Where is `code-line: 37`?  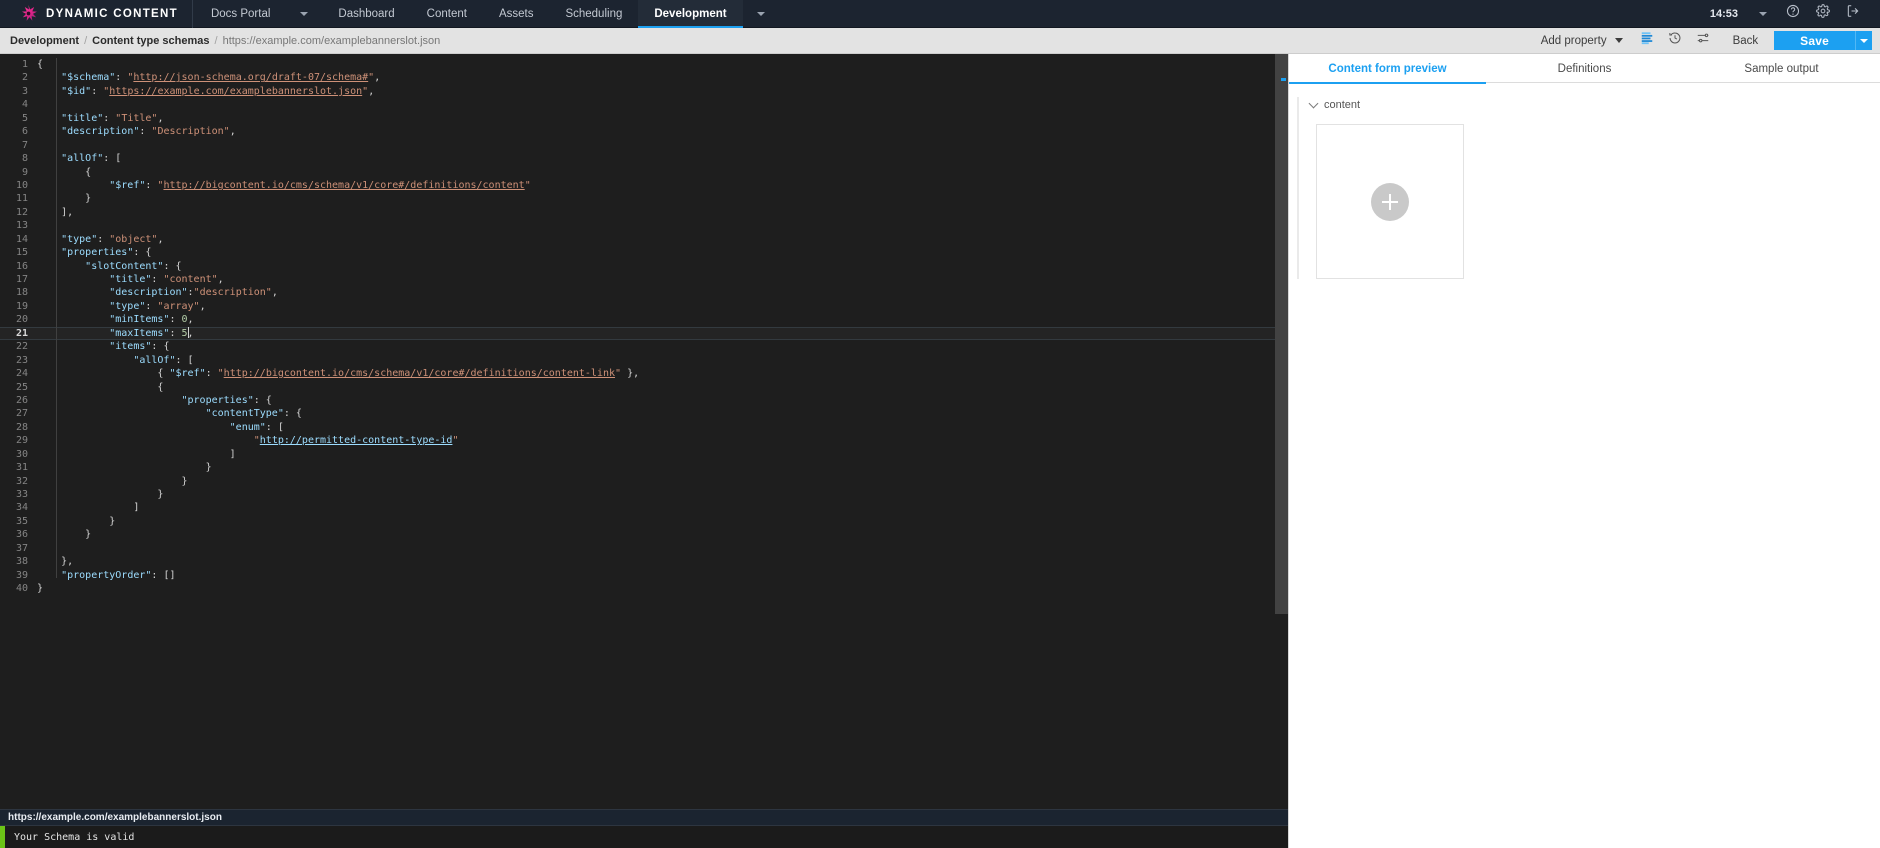 code-line: 37 is located at coordinates (644, 548).